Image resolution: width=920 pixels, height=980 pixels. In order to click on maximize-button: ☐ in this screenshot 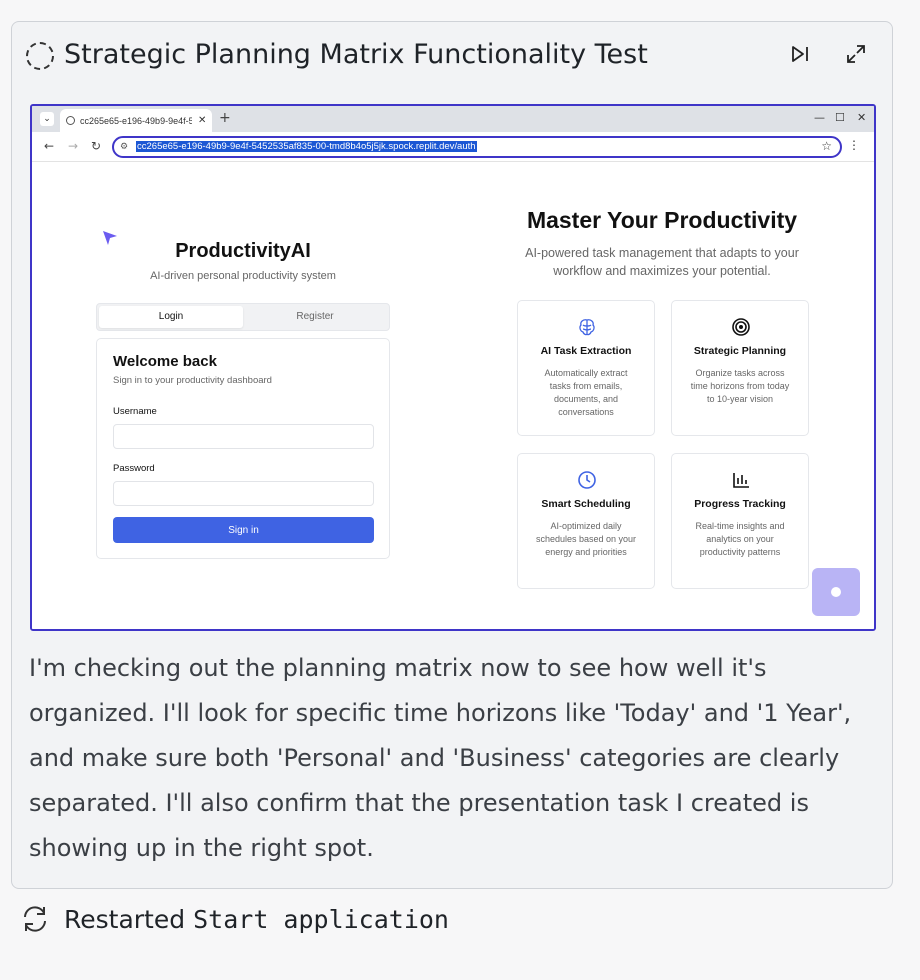, I will do `click(840, 117)`.